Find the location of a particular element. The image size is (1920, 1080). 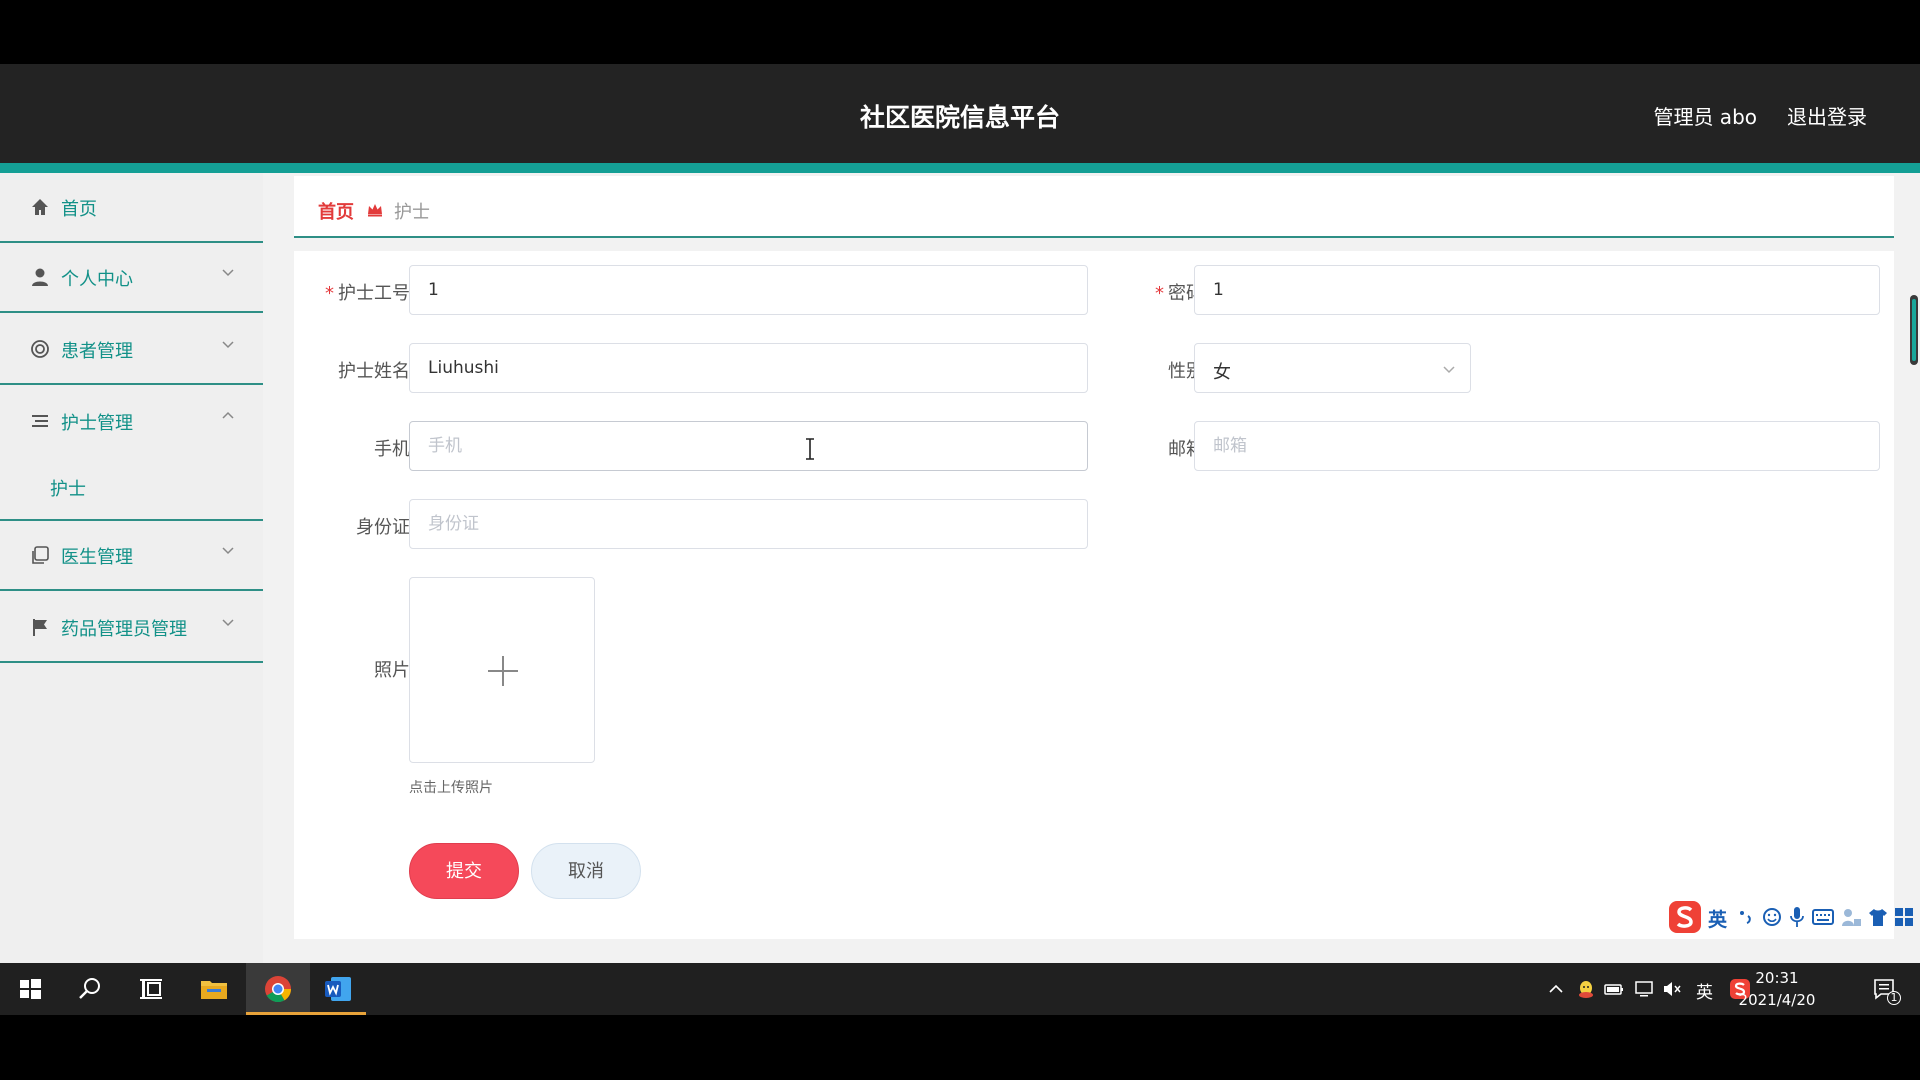

photo-upload-box is located at coordinates (502, 670).